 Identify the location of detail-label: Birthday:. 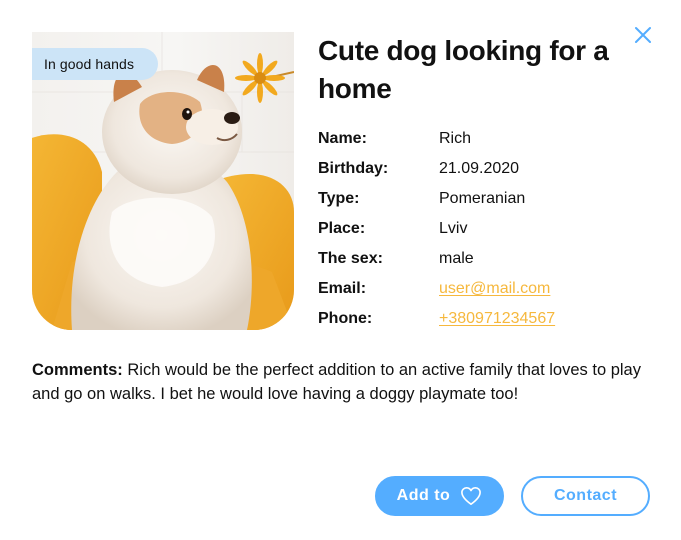
(353, 168).